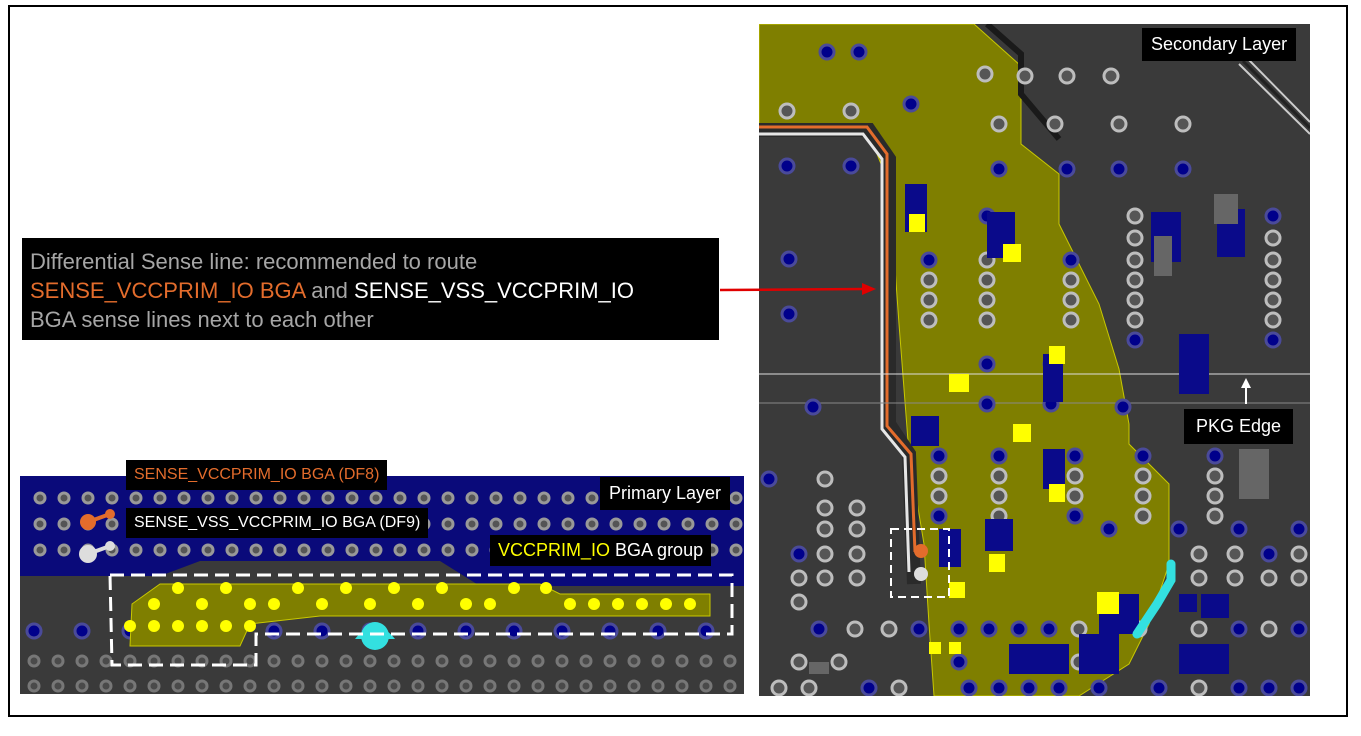  What do you see at coordinates (554, 550) in the screenshot?
I see `group-label-net: VCCPRIM_IO` at bounding box center [554, 550].